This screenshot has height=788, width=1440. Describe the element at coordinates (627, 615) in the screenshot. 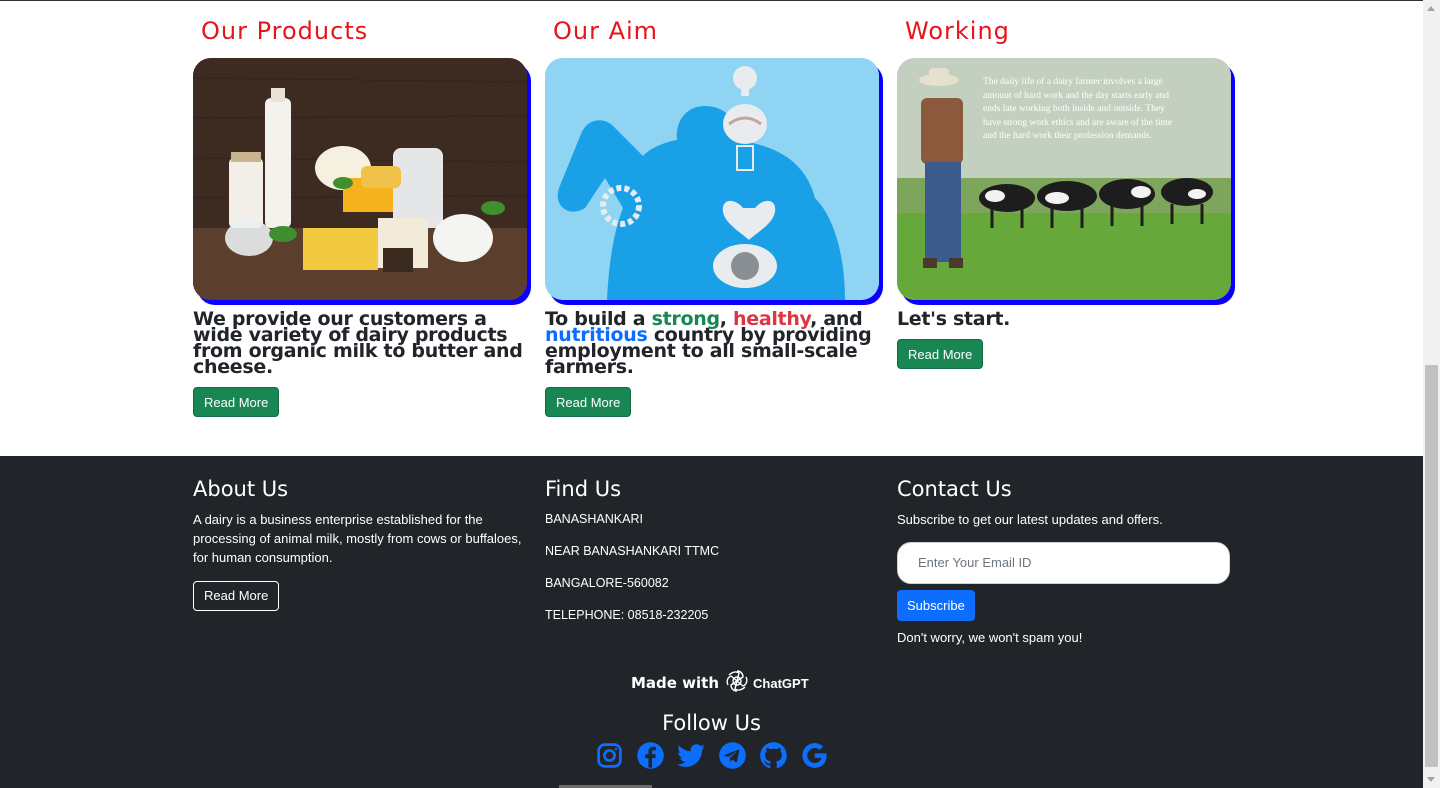

I see `telephone-line: TELEPHONE: 08518-232205` at that location.